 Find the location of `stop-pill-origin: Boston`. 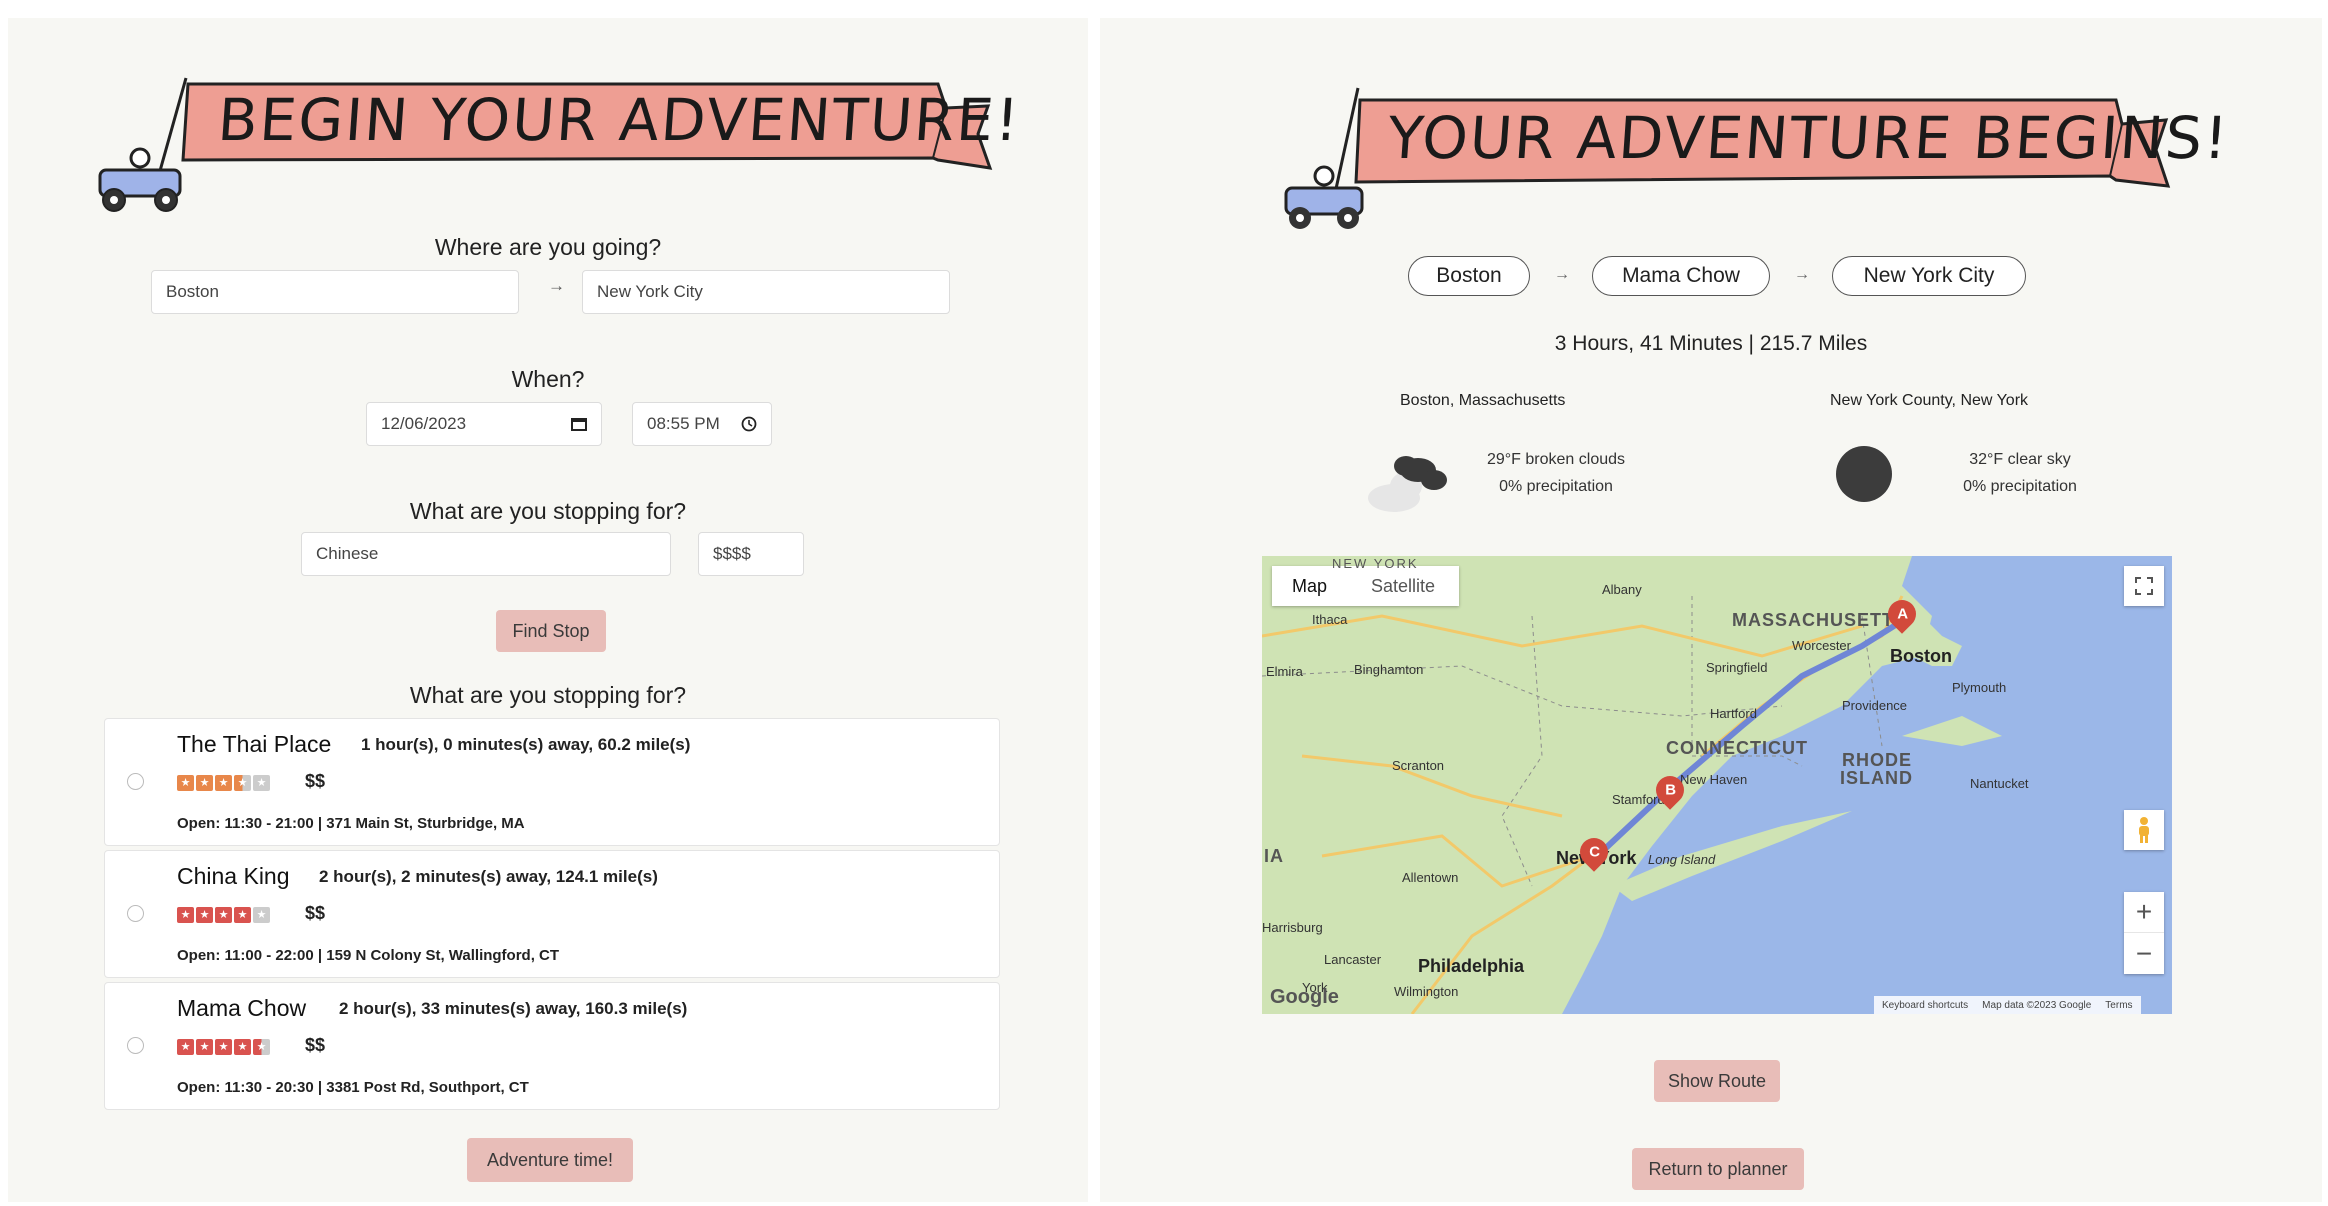

stop-pill-origin: Boston is located at coordinates (1469, 276).